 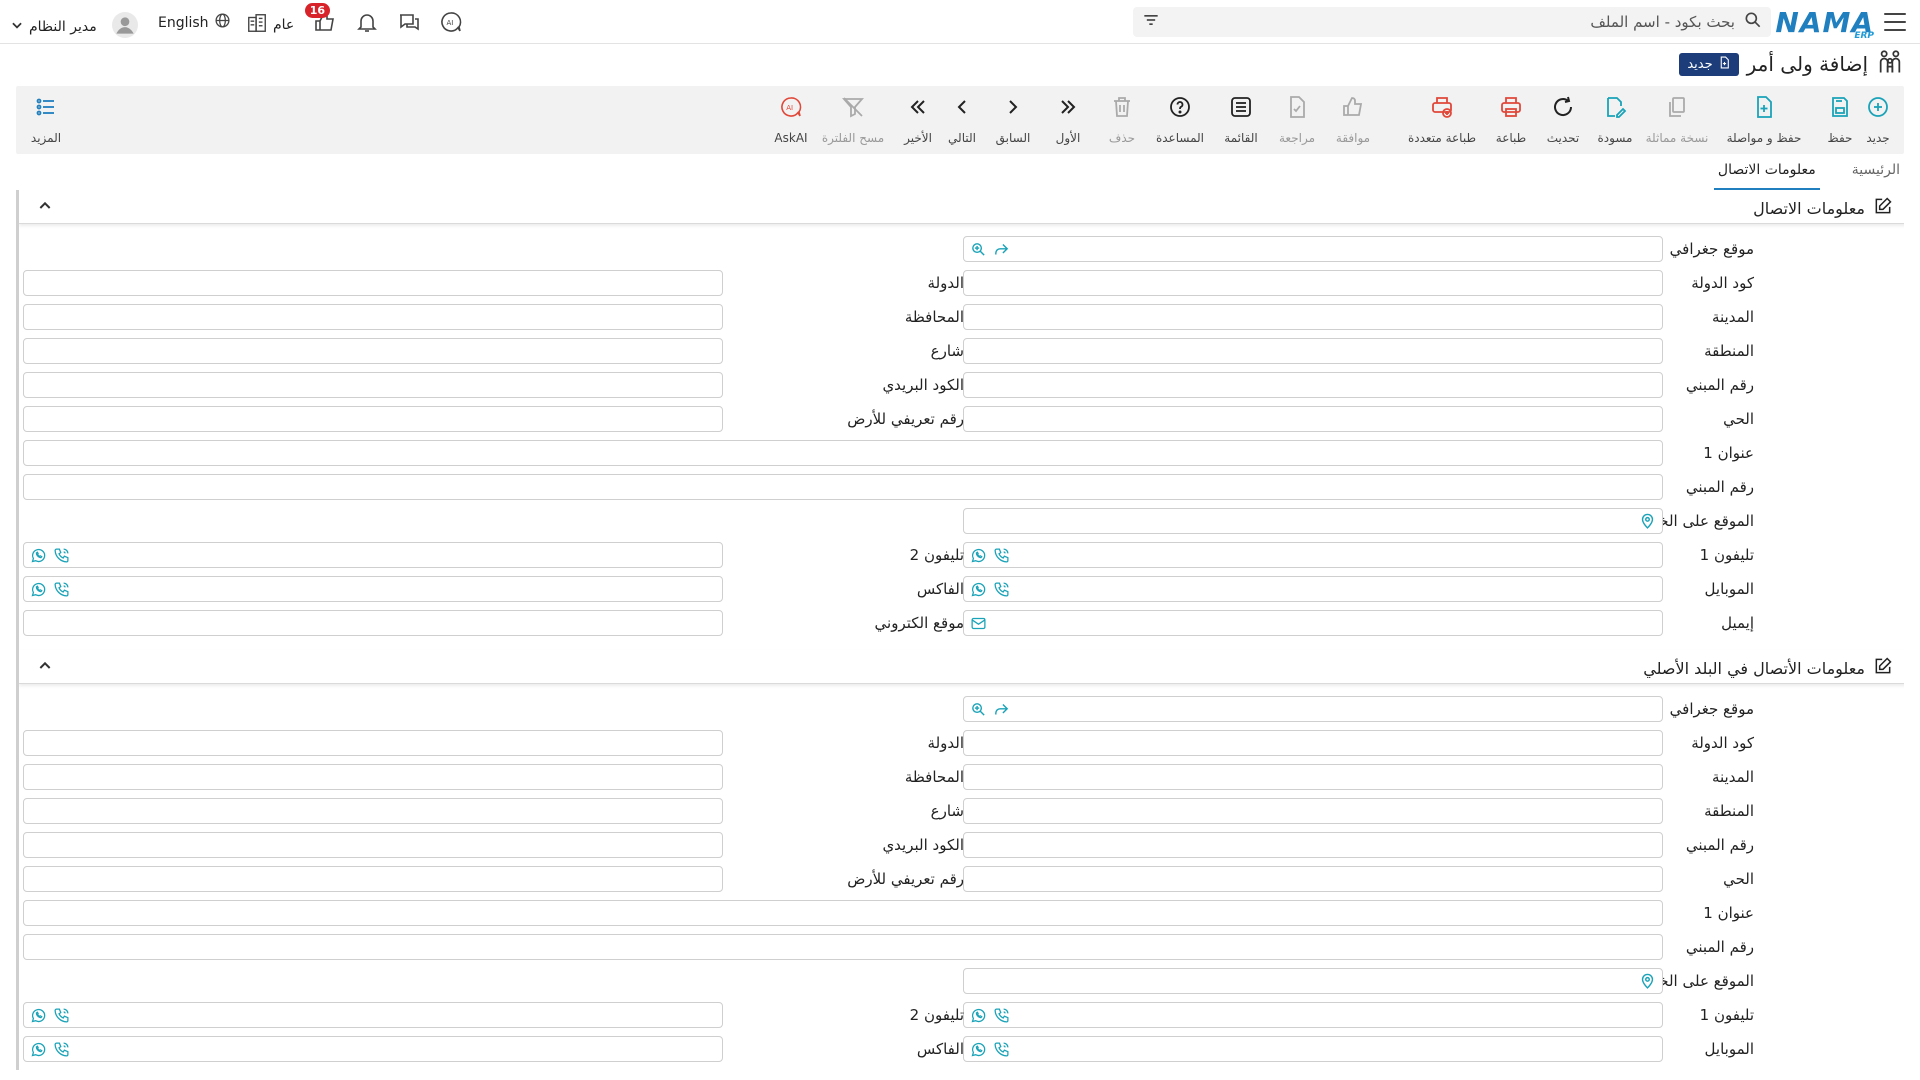 I want to click on app-logo: NAMA ERP, so click(x=1824, y=23).